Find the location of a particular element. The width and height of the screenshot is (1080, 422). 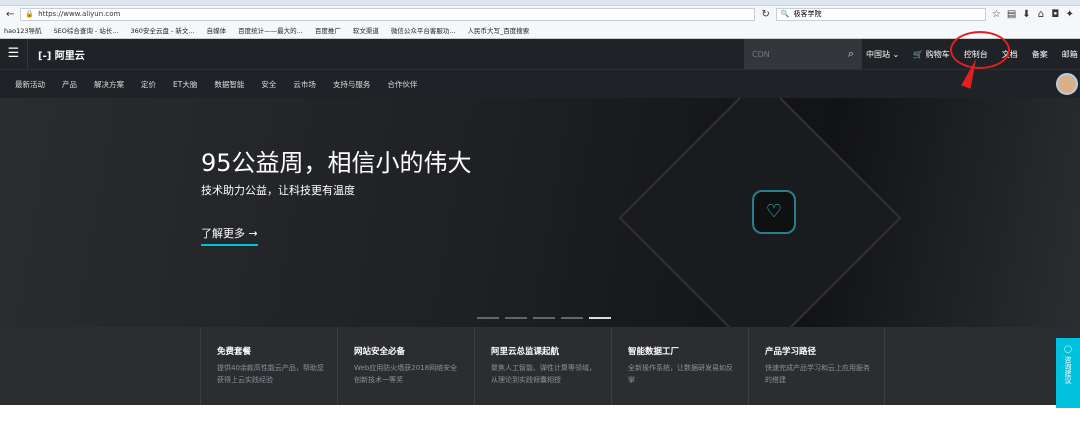

nav-item: 支持与服务 is located at coordinates (352, 84).